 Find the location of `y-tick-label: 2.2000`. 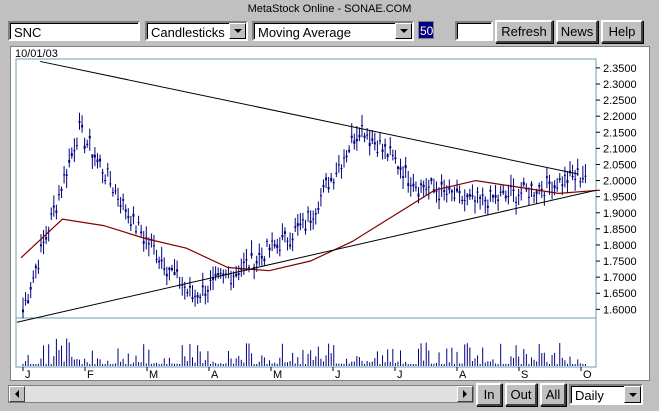

y-tick-label: 2.2000 is located at coordinates (620, 117).